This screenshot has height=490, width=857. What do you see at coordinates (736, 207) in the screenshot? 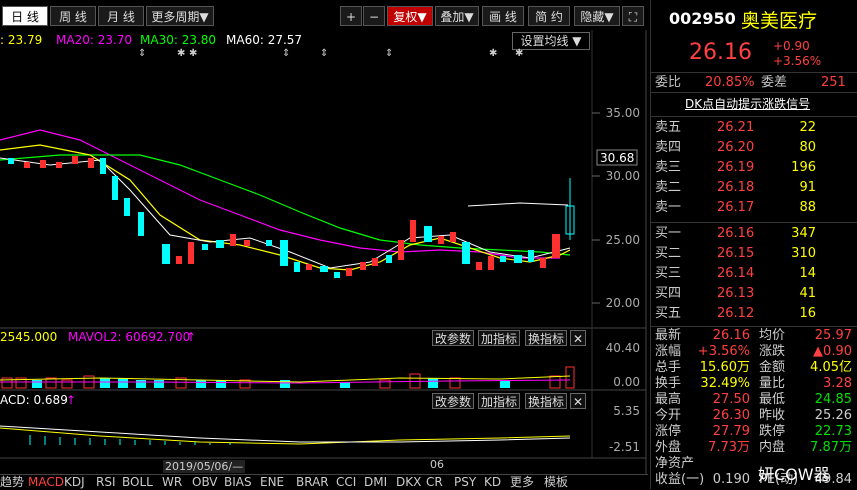
I see `ask-price: 26.17` at bounding box center [736, 207].